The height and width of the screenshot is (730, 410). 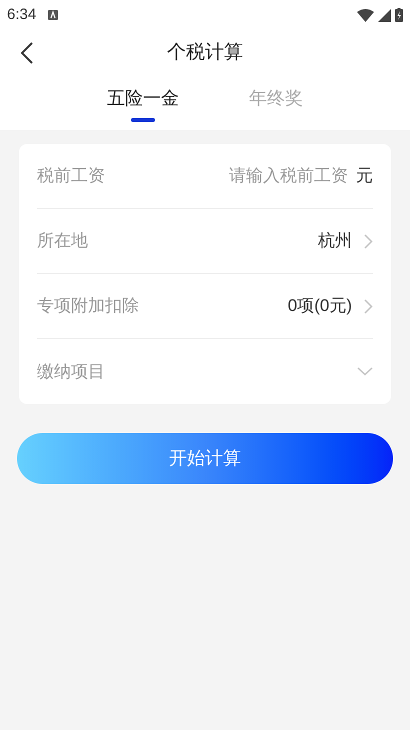 I want to click on tab: 五险一金, so click(x=143, y=107).